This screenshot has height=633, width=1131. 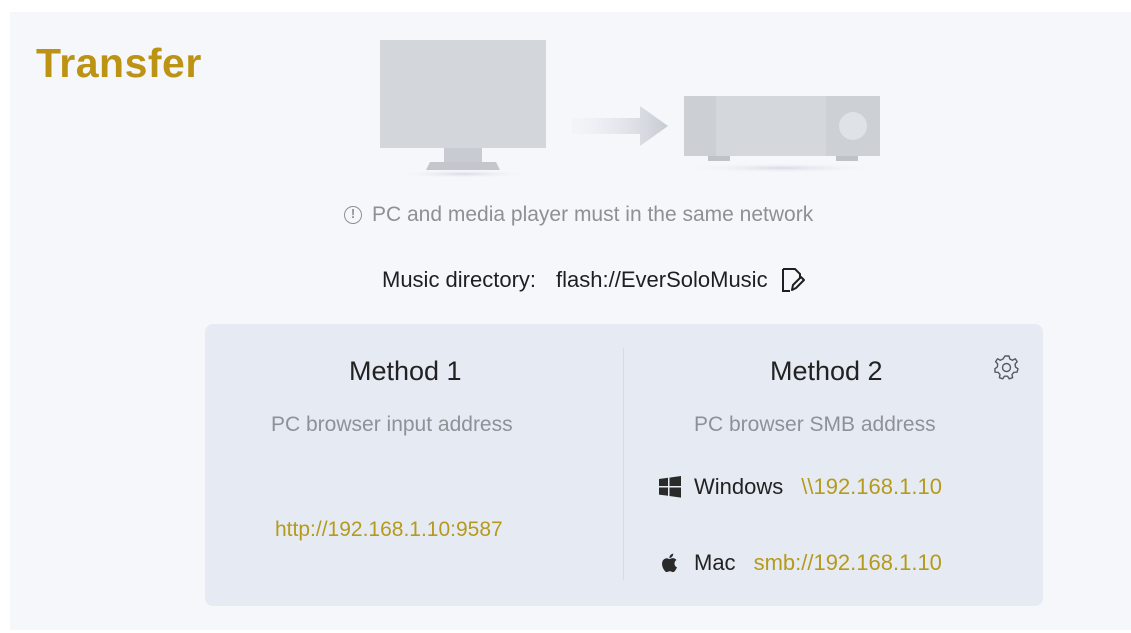 What do you see at coordinates (463, 109) in the screenshot?
I see `monitor-icon` at bounding box center [463, 109].